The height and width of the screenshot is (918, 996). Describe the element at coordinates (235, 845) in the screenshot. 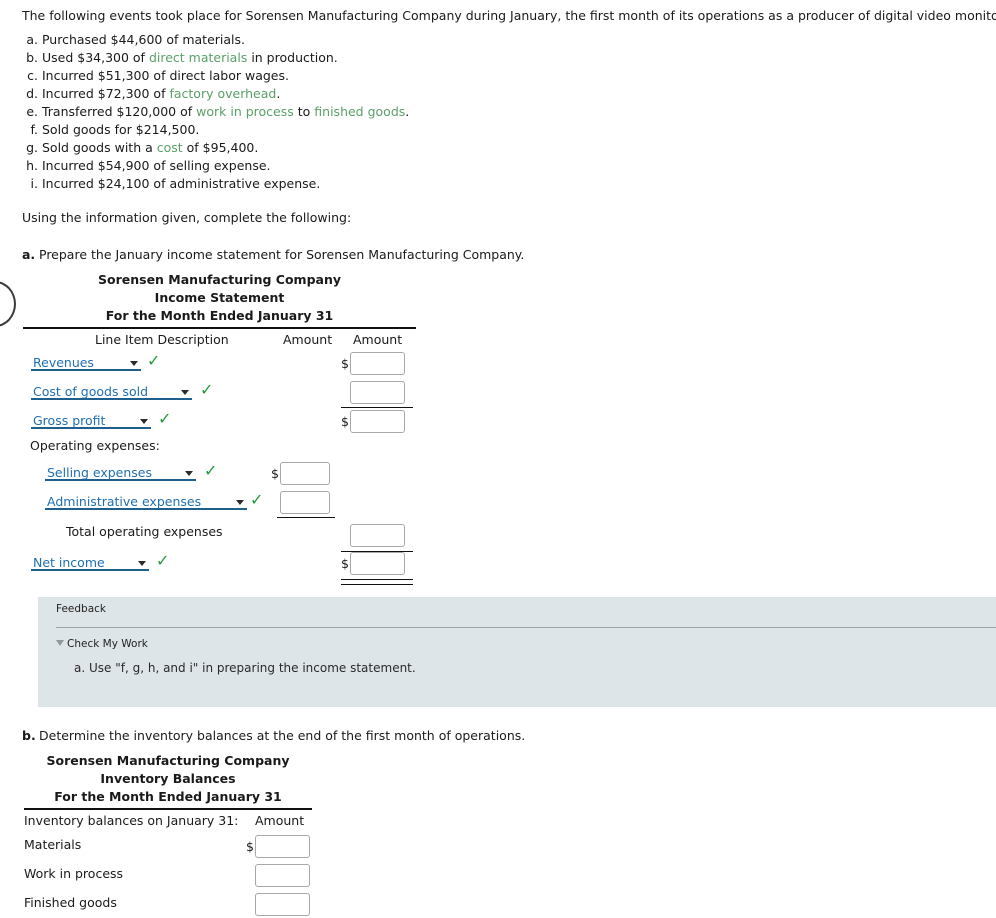

I see `table-row: Materials $` at that location.